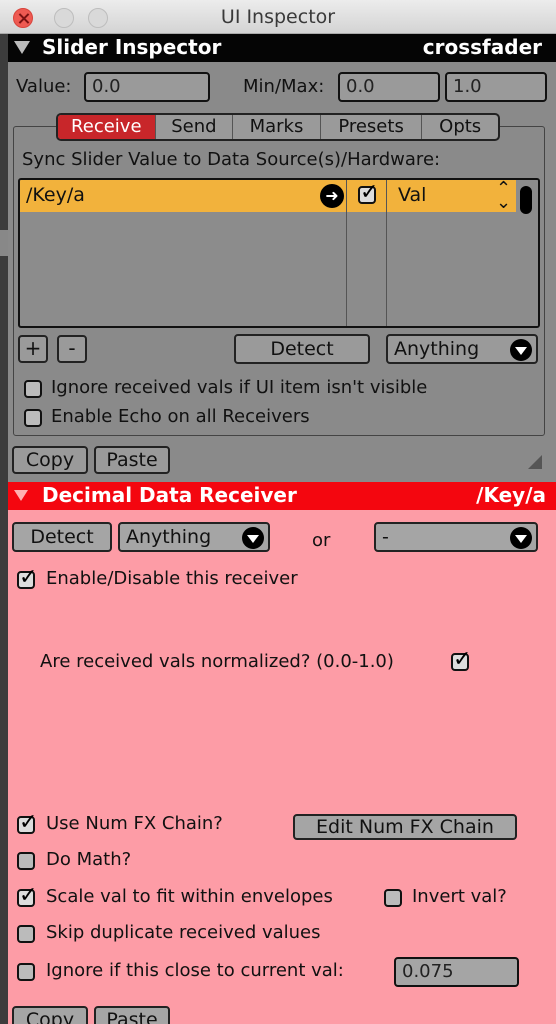 This screenshot has width=556, height=1024. I want to click on do-math-label: Do Math?, so click(89, 859).